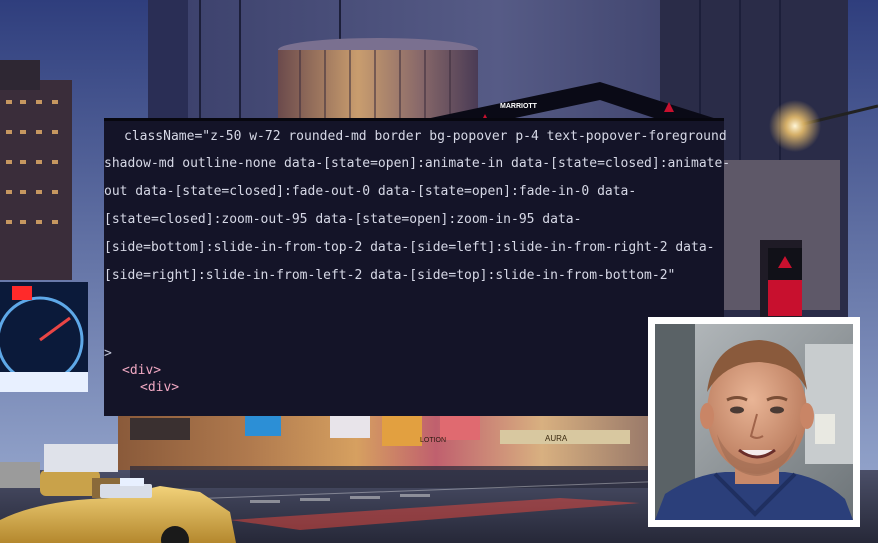  What do you see at coordinates (785, 282) in the screenshot?
I see `vertical-marriott-sign` at bounding box center [785, 282].